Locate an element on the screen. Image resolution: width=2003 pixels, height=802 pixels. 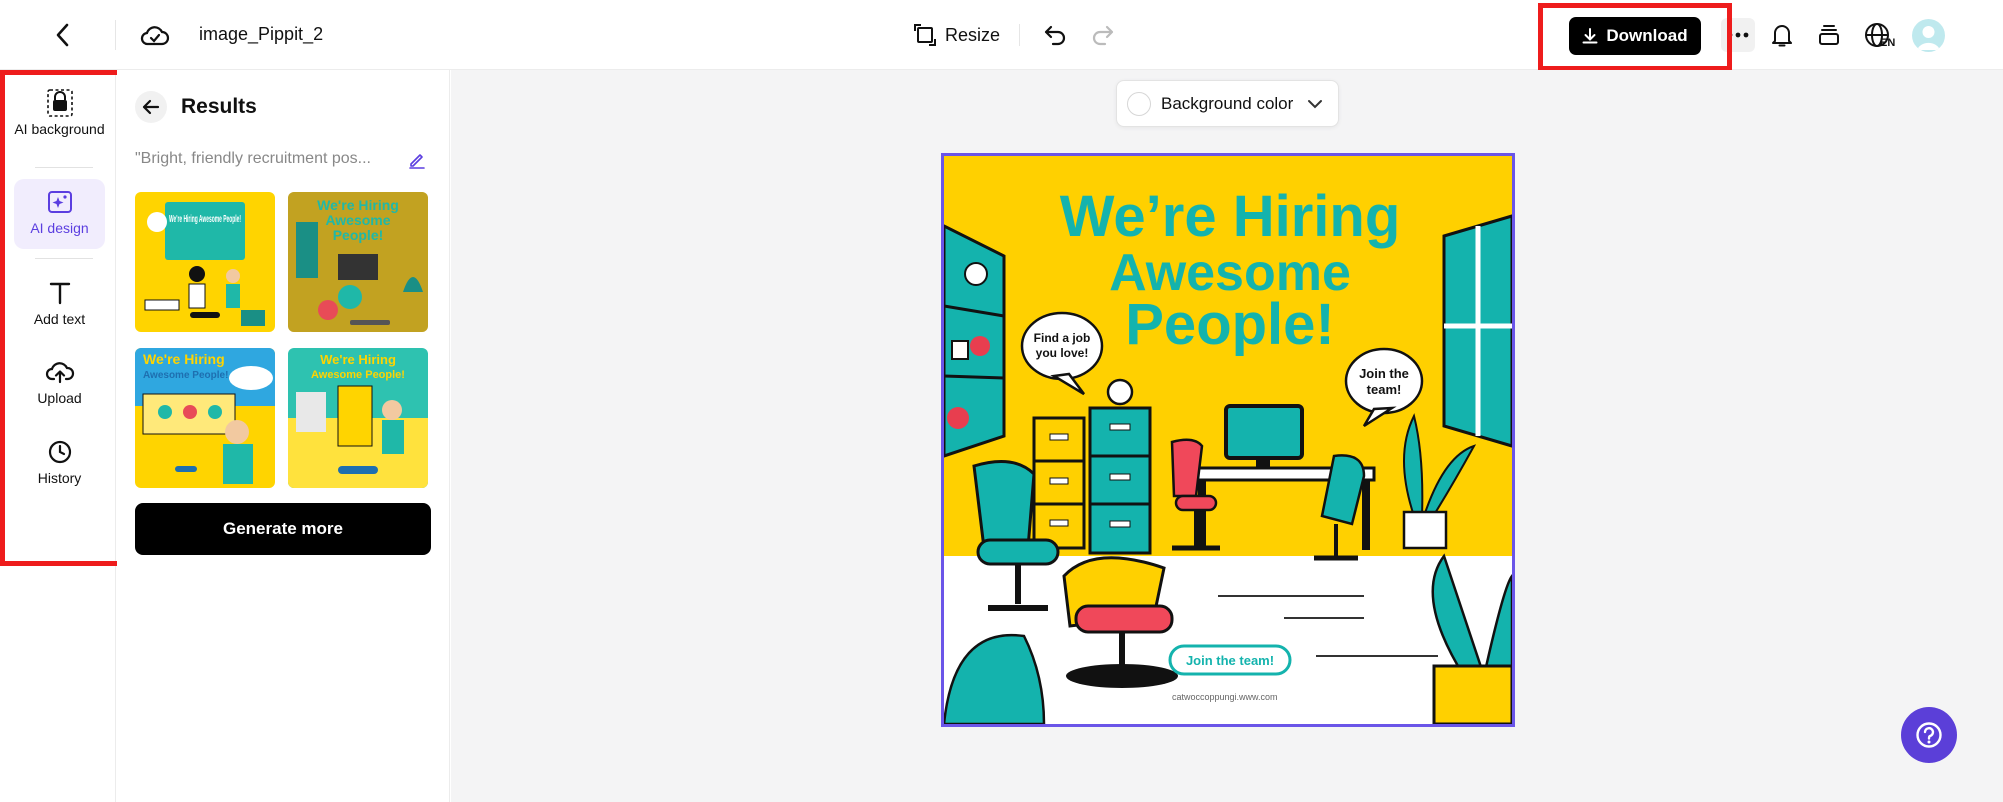
poster-headline-line-1: We’re Hiring is located at coordinates (1230, 216).